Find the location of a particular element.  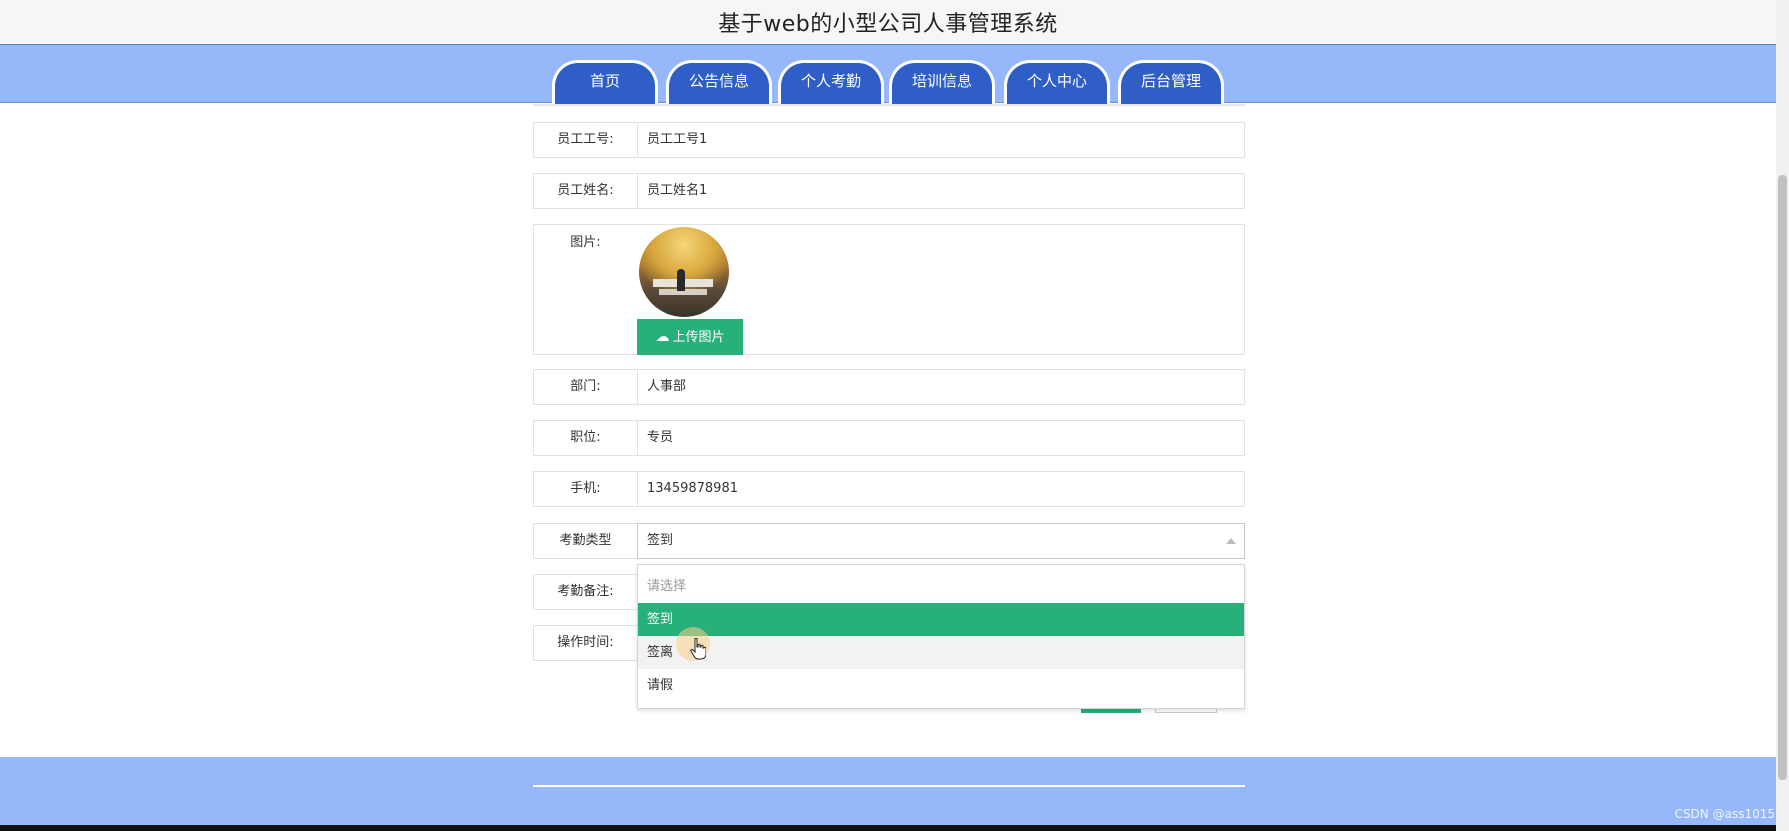

image-label: 图片: is located at coordinates (585, 242).